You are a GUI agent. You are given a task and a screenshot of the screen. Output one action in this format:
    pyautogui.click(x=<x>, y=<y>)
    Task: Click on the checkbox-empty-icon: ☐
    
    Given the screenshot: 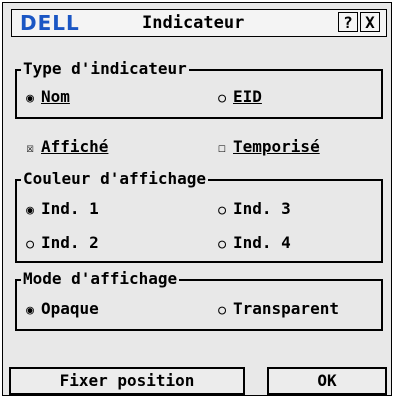 What is the action you would take?
    pyautogui.click(x=222, y=148)
    